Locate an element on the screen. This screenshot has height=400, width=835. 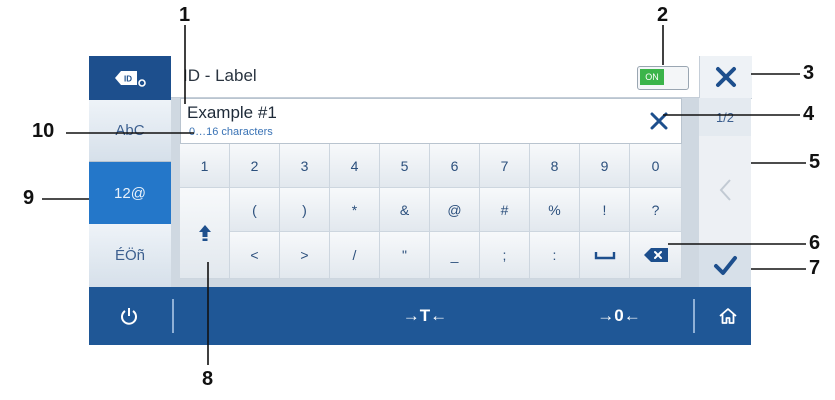
callout-number: 5 is located at coordinates (815, 162).